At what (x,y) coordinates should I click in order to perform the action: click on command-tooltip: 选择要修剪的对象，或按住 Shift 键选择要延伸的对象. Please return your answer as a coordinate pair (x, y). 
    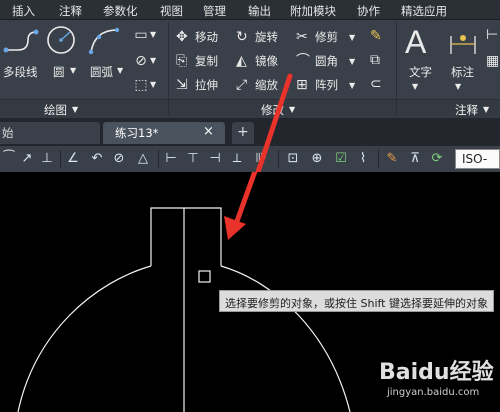
    Looking at the image, I should click on (356, 301).